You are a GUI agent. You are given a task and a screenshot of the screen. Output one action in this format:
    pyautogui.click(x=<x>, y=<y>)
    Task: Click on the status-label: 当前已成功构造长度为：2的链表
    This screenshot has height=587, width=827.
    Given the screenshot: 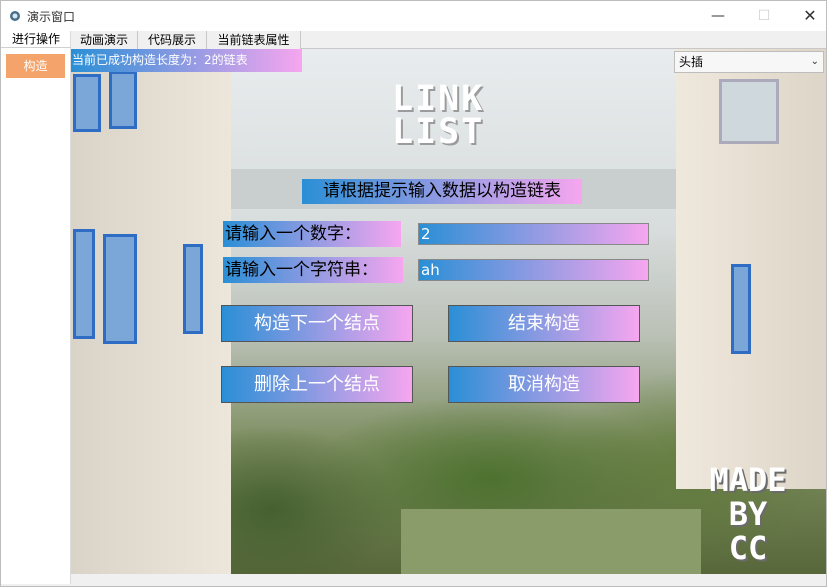 What is the action you would take?
    pyautogui.click(x=186, y=60)
    